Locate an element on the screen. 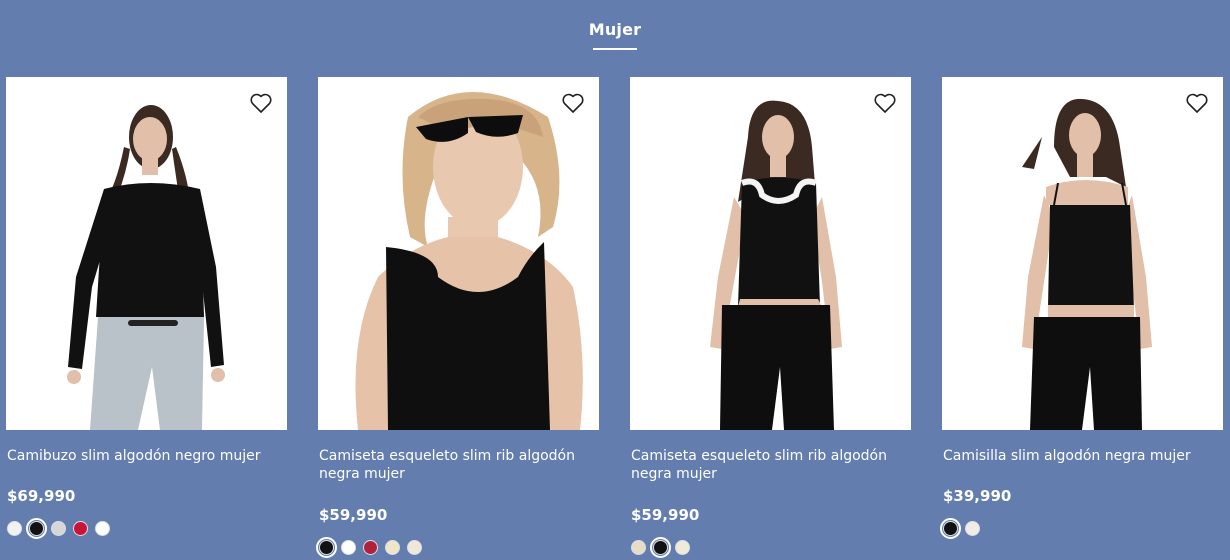 The height and width of the screenshot is (560, 1230). category-tabs: Mujer is located at coordinates (615, 30).